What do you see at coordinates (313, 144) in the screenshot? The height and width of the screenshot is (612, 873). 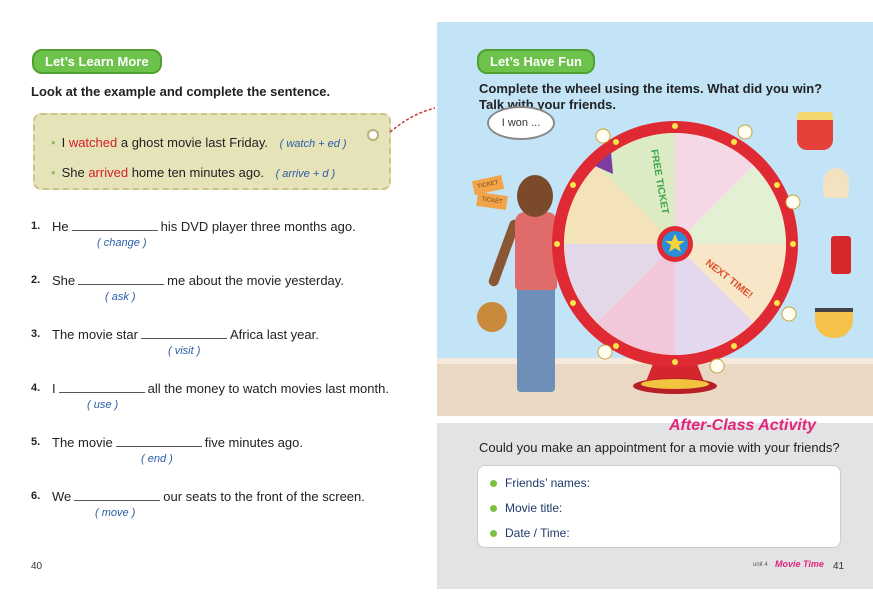 I see `example-hint: ( watch + ed )` at bounding box center [313, 144].